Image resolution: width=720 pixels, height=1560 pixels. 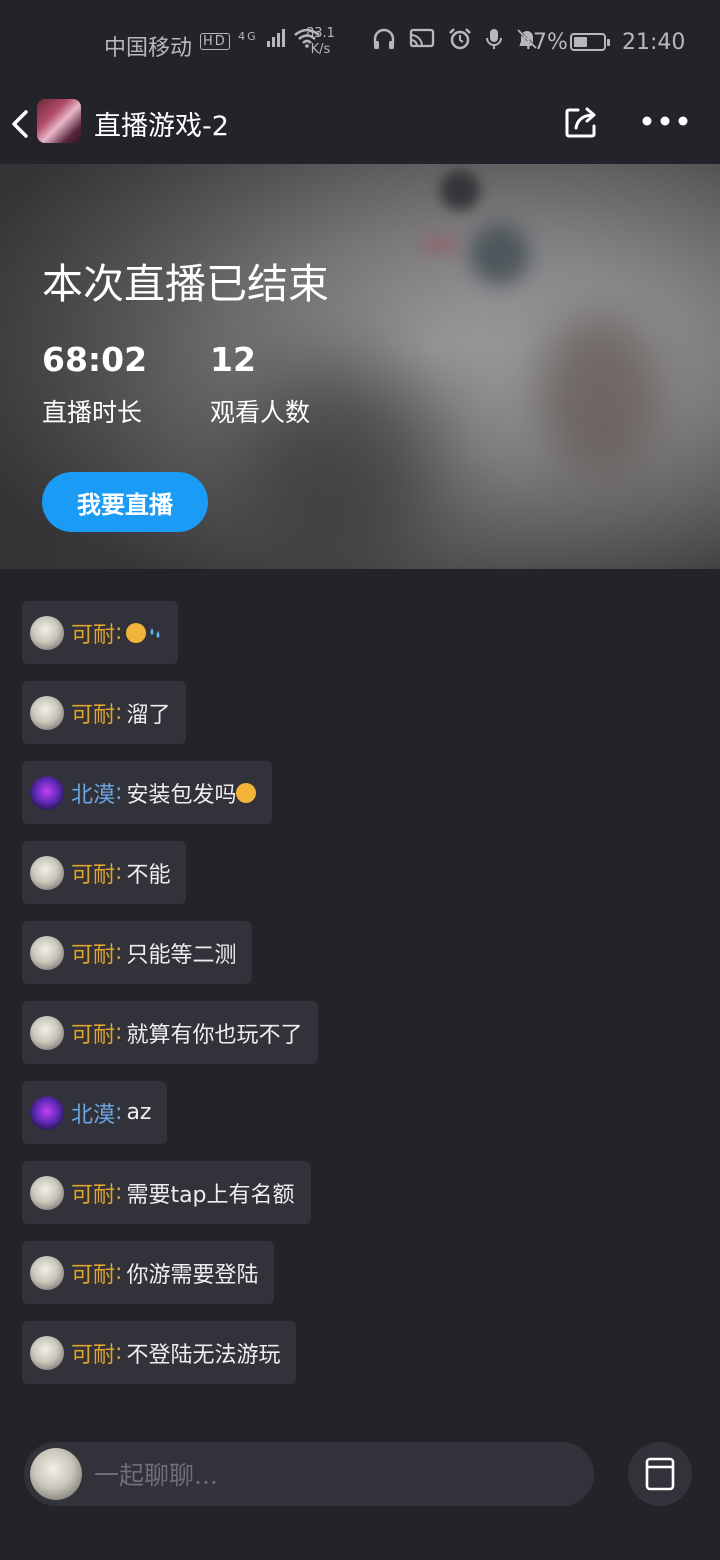 I want to click on status-bar: 中国移动 HD 4G 83.1 K/s 47% 21:40, so click(x=360, y=42).